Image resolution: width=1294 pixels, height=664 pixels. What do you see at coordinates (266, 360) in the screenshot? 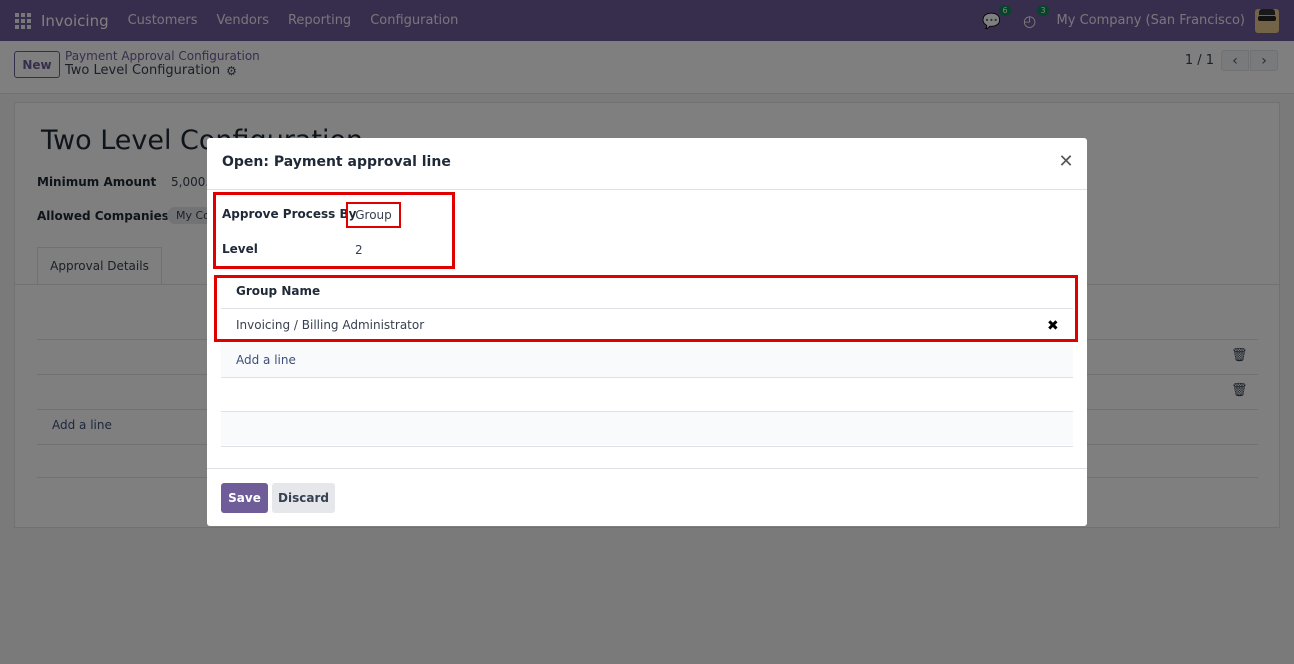
I see `add-line-link: Add a line` at bounding box center [266, 360].